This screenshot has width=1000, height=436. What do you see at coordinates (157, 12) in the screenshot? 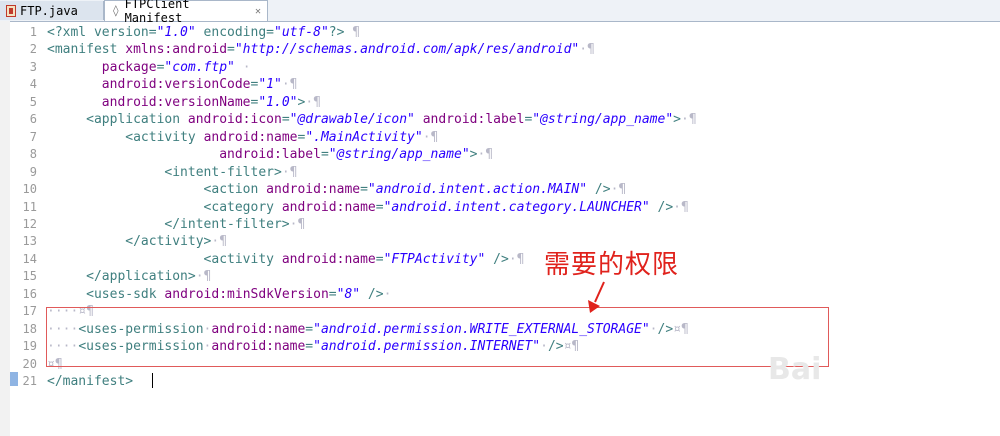
I see `tab-label: FTPClient Manifest` at bounding box center [157, 12].